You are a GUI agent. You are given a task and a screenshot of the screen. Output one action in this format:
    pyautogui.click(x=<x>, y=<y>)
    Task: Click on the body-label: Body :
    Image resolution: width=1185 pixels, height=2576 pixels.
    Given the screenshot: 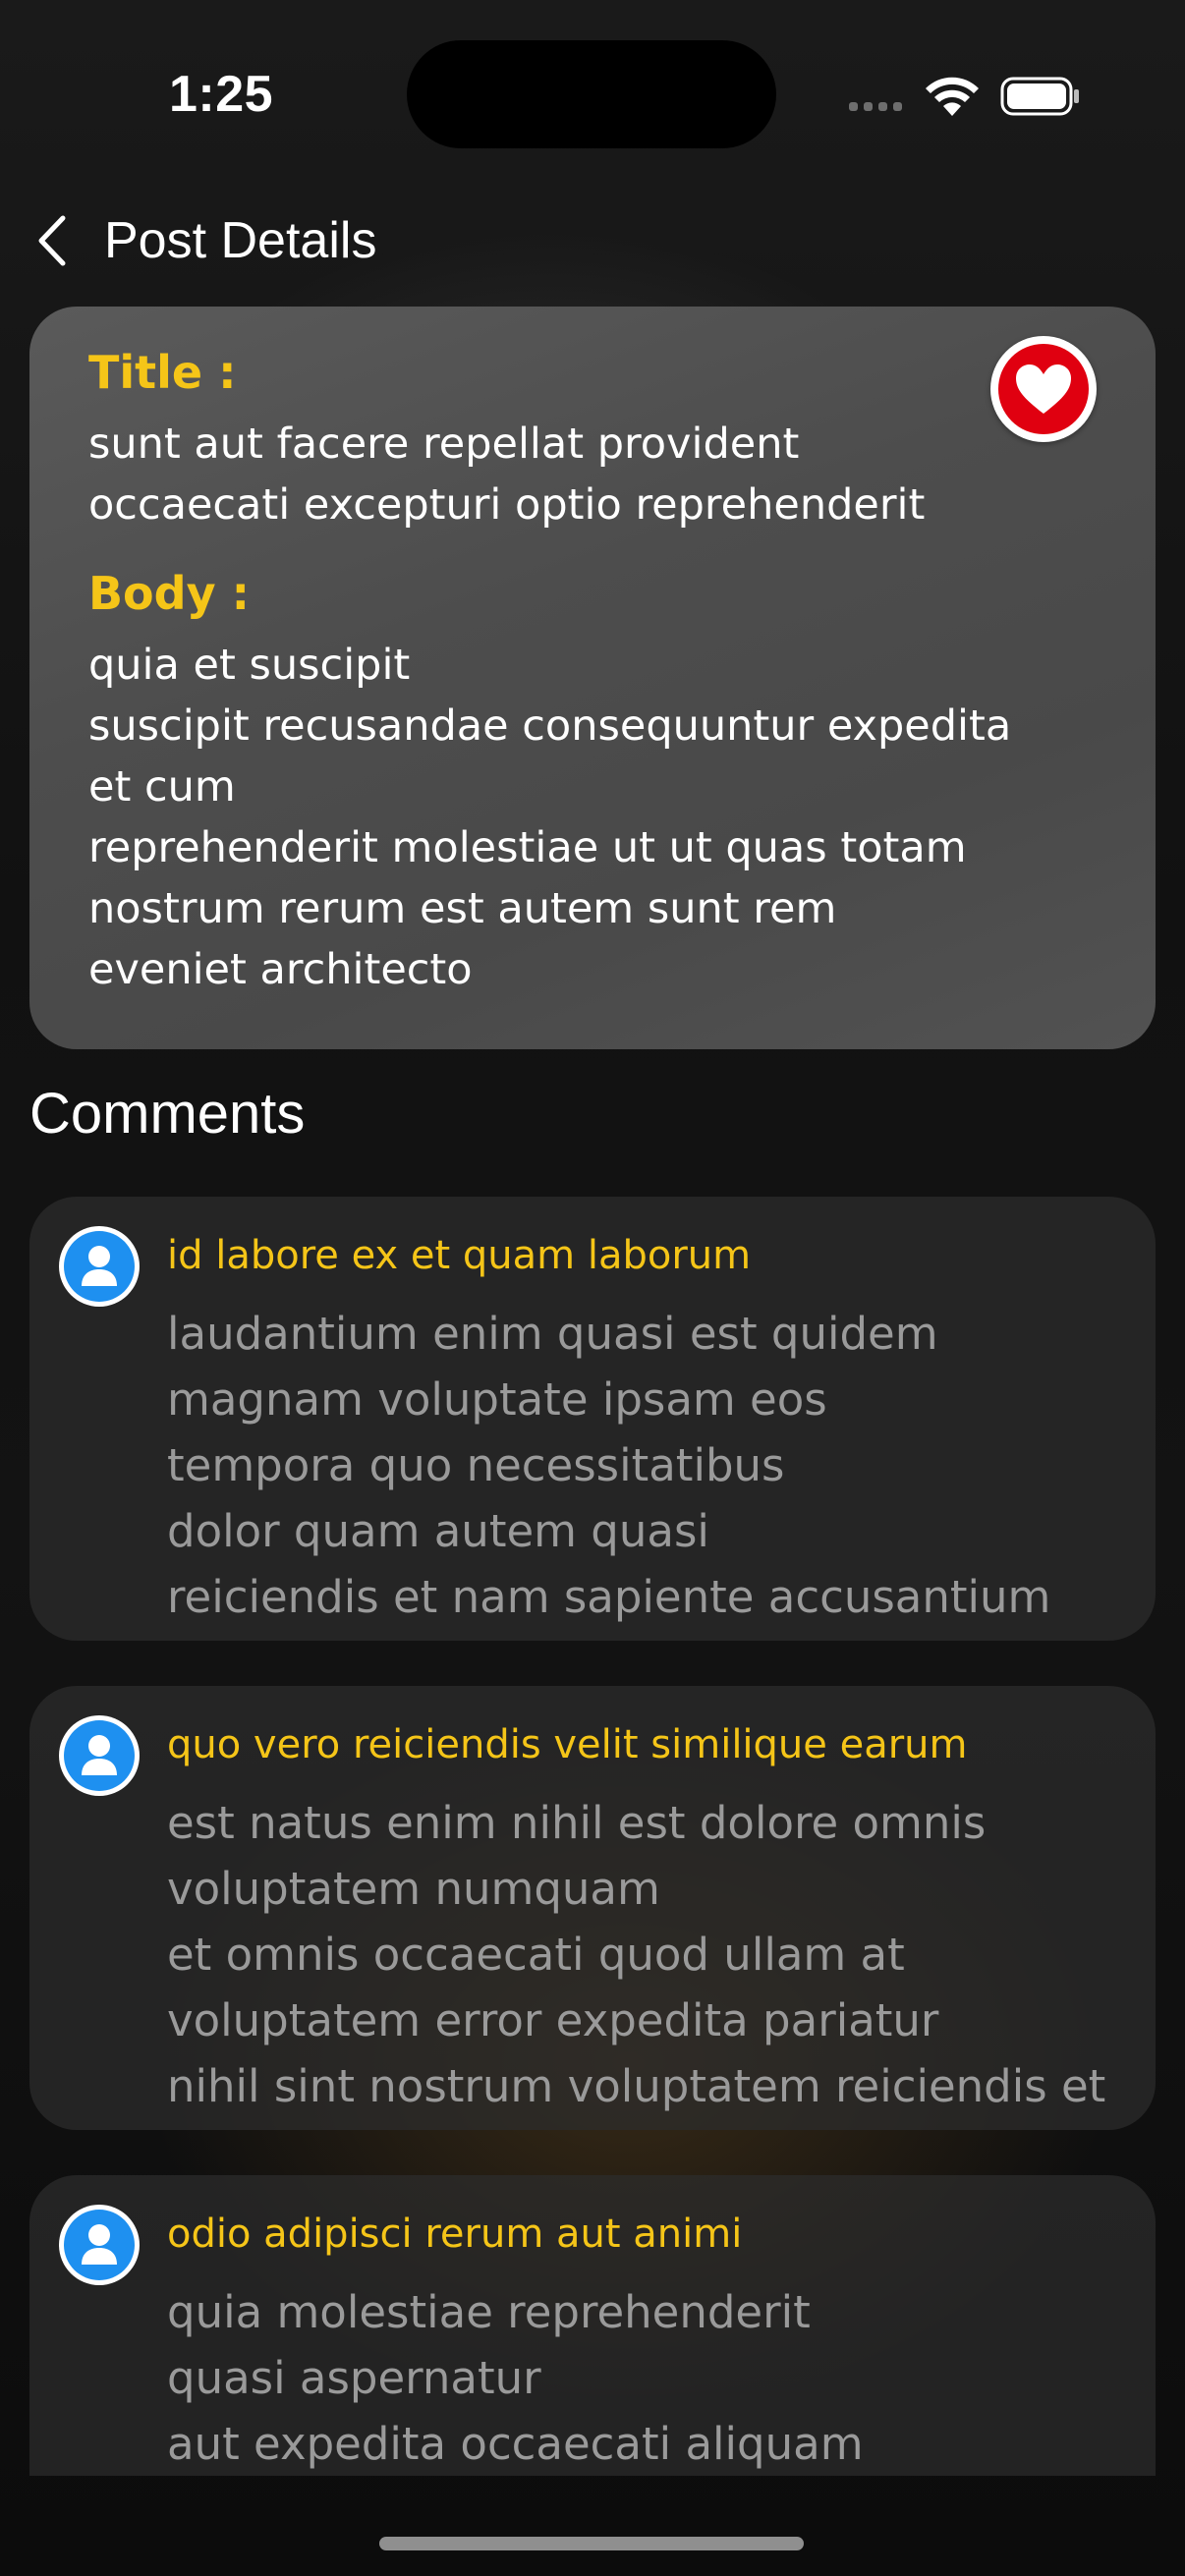 What is the action you would take?
    pyautogui.click(x=169, y=594)
    